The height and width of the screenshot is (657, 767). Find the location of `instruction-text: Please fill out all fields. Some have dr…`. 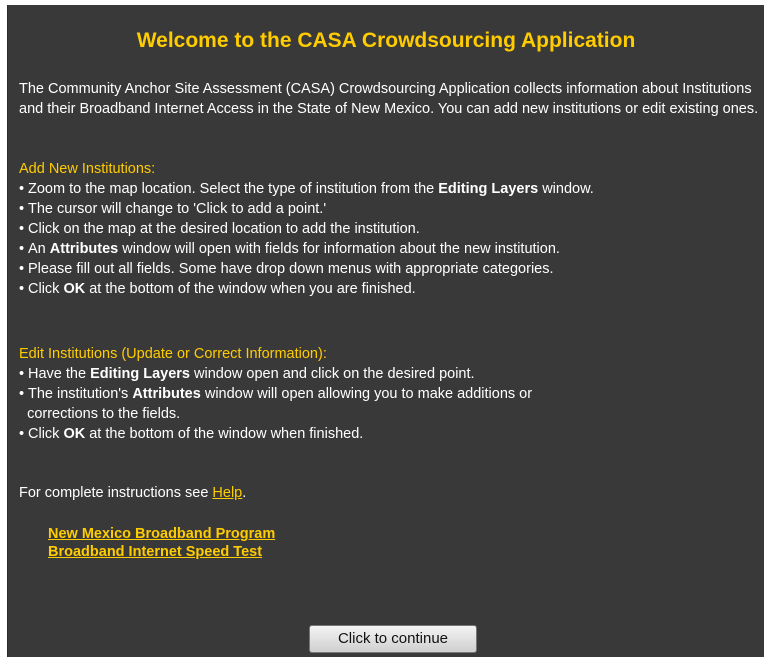

instruction-text: Please fill out all fields. Some have dr… is located at coordinates (291, 269).